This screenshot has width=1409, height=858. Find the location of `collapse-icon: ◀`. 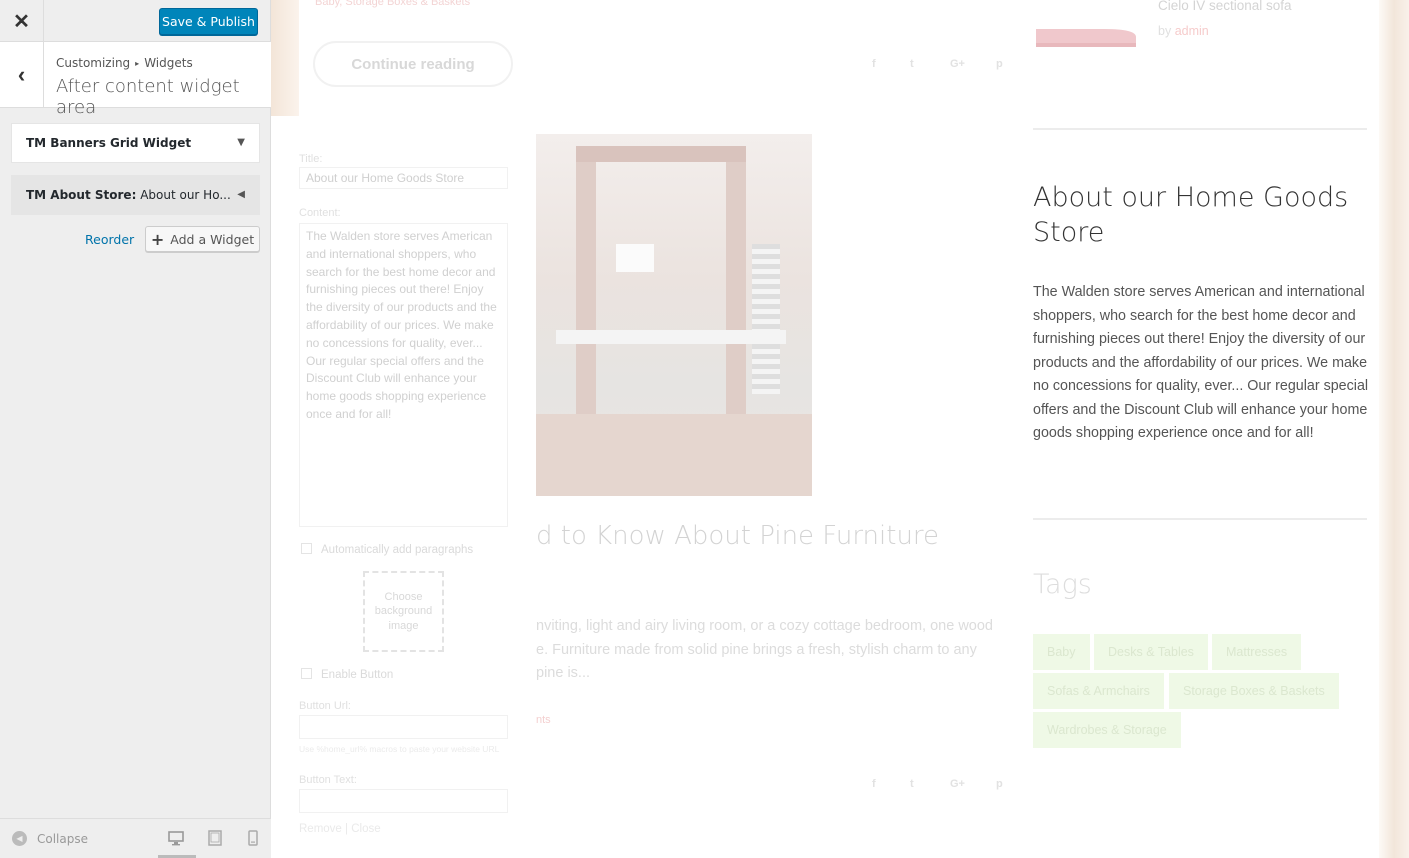

collapse-icon: ◀ is located at coordinates (19, 838).